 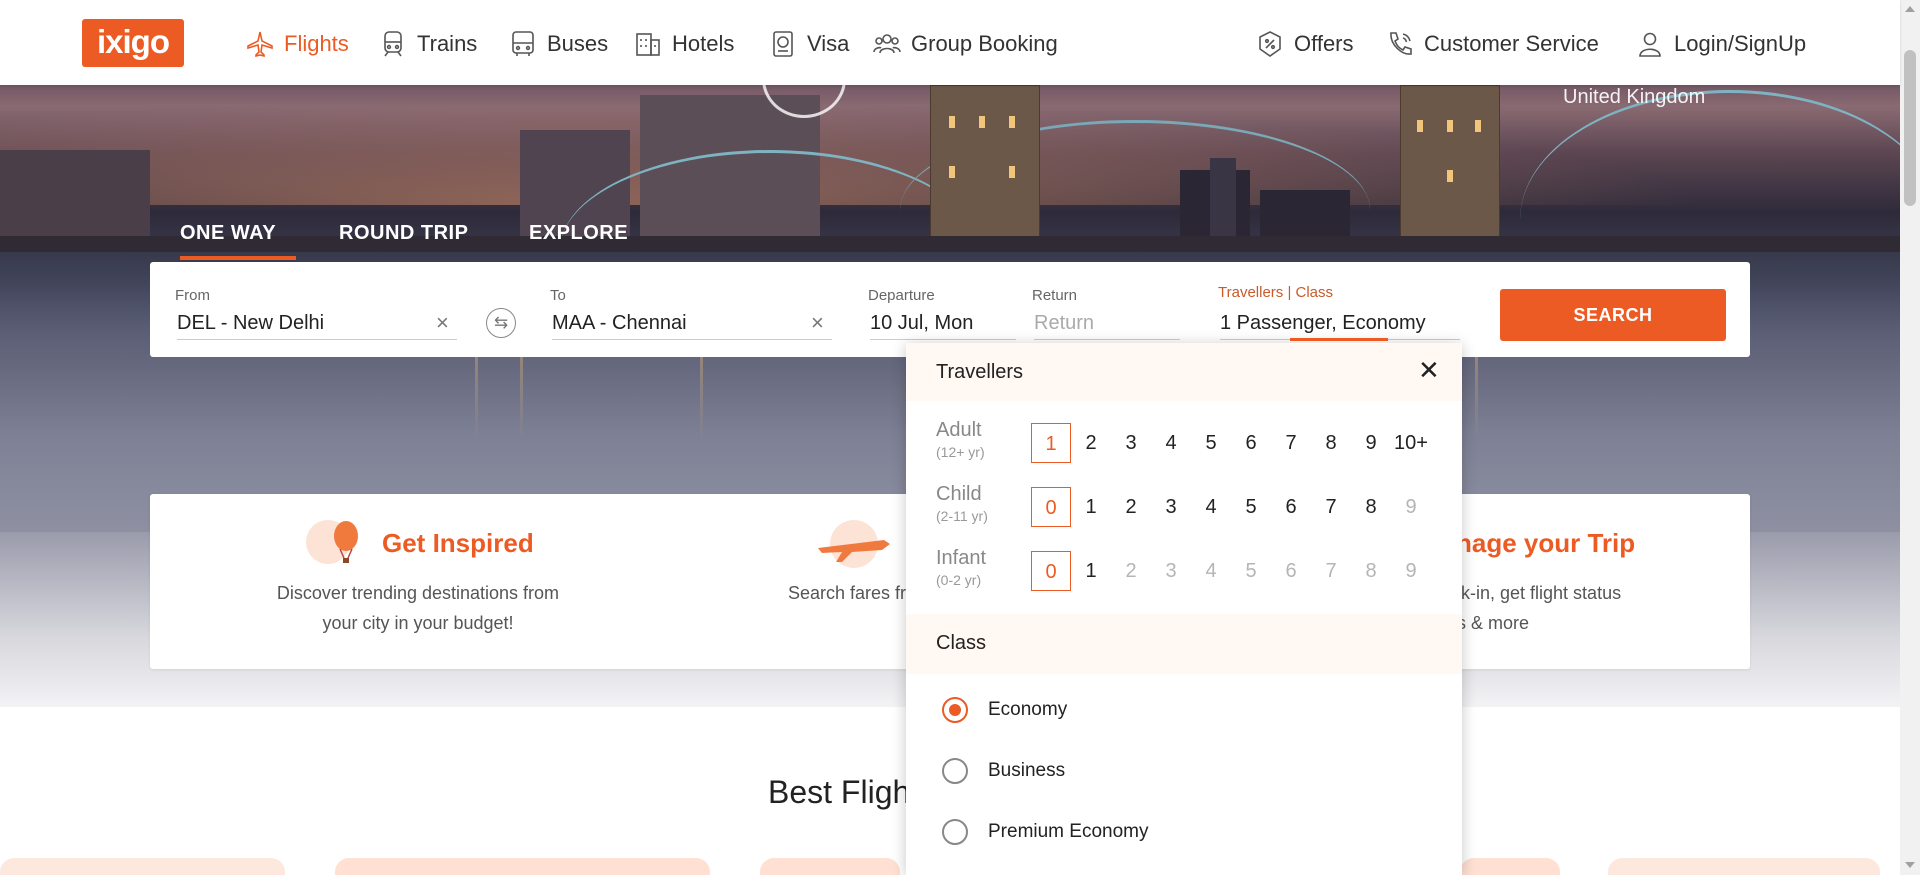 What do you see at coordinates (1613, 315) in the screenshot?
I see `search-button: SEARCH` at bounding box center [1613, 315].